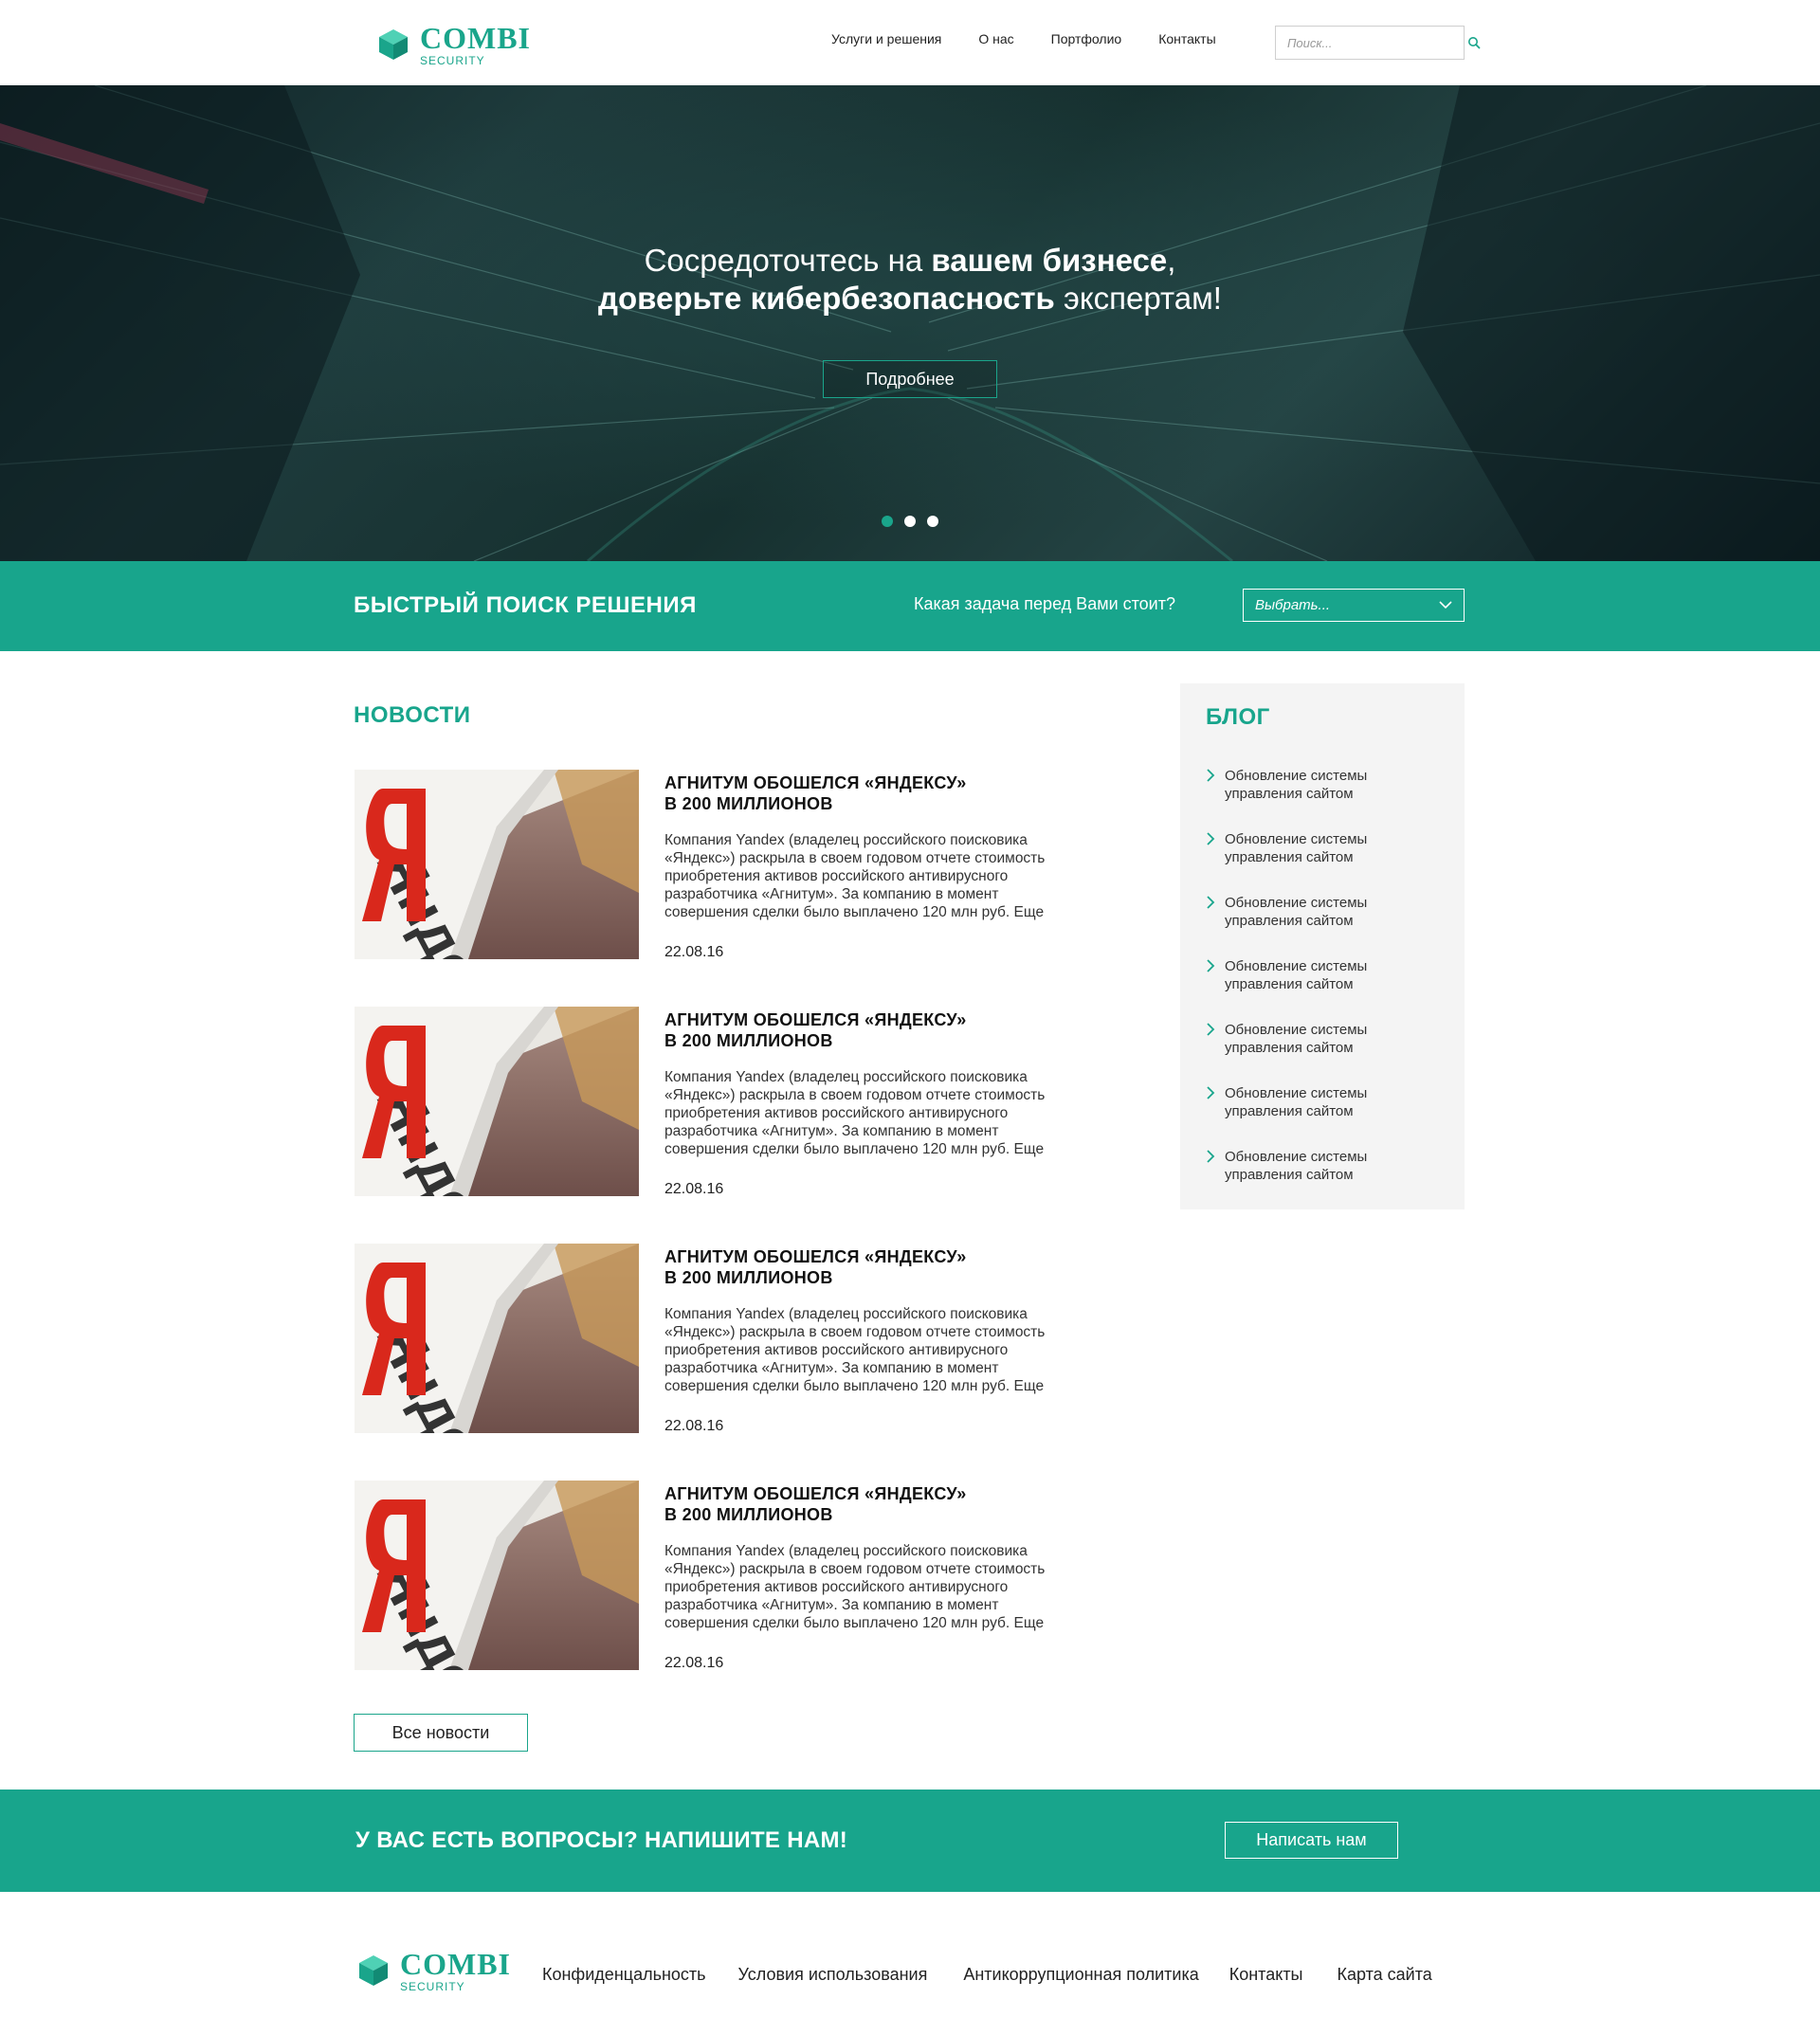 The height and width of the screenshot is (2035, 1820). What do you see at coordinates (833, 1975) in the screenshot?
I see `footer-link-terms: Условия использования` at bounding box center [833, 1975].